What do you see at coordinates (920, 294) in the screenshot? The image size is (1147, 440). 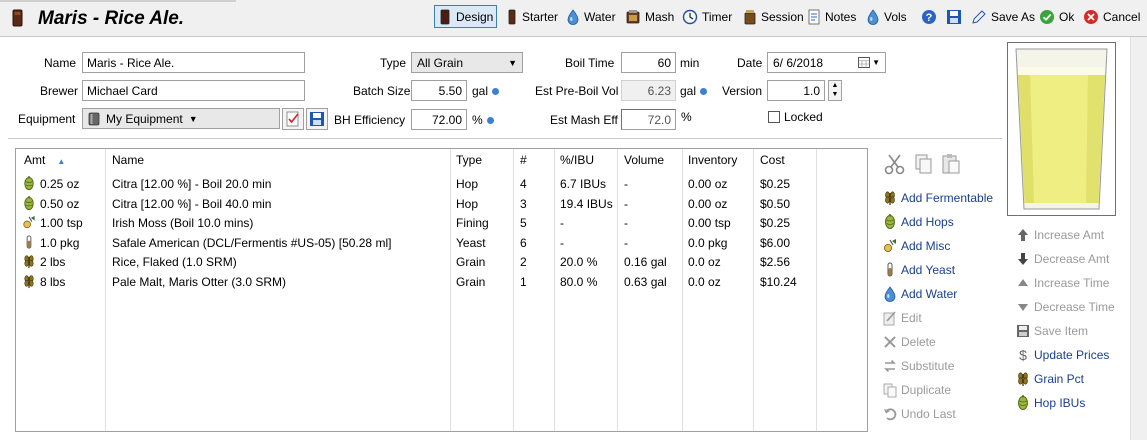 I see `add-water-button: Add Water` at bounding box center [920, 294].